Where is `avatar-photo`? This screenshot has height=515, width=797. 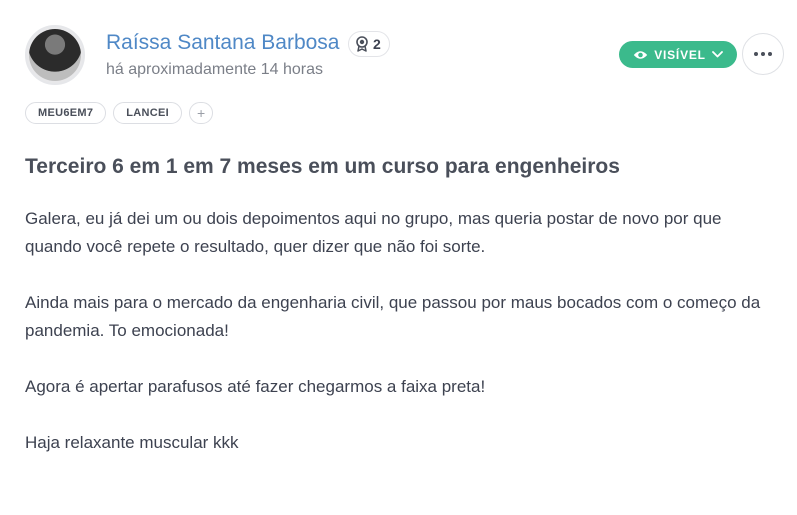
avatar-photo is located at coordinates (55, 55).